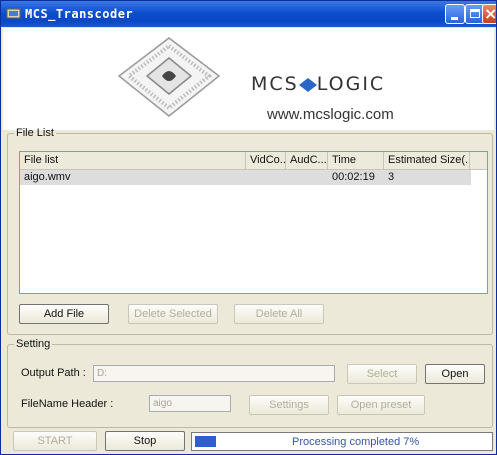 The width and height of the screenshot is (497, 455). I want to click on status-text: Processing completed 7%, so click(356, 442).